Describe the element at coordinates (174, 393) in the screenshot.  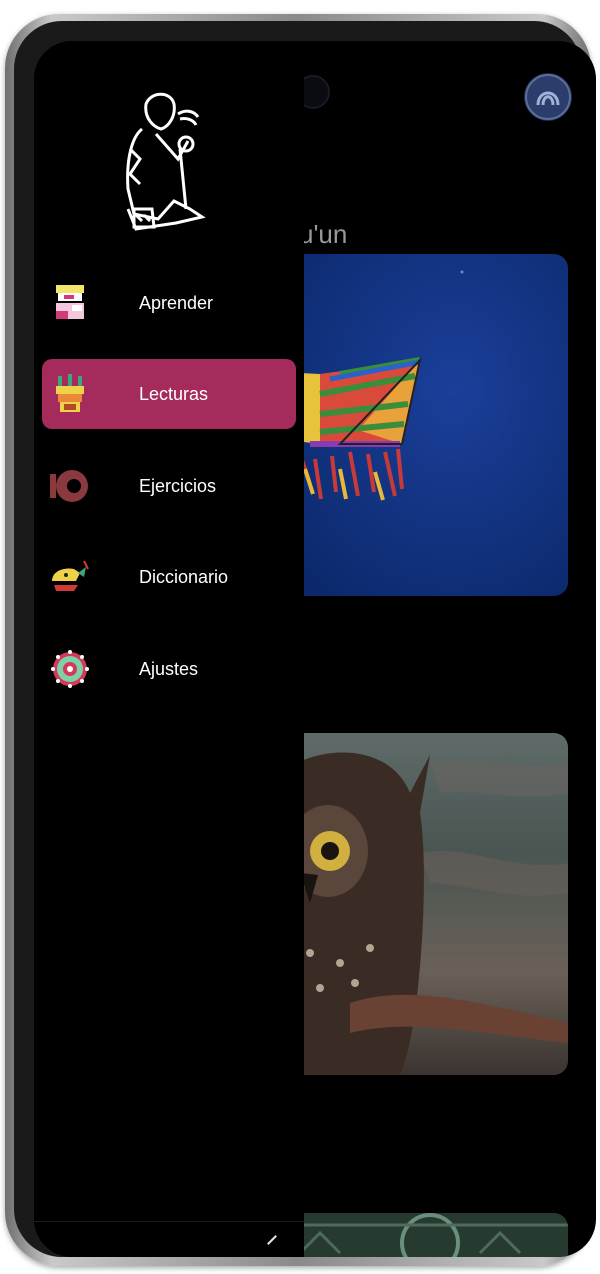
I see `menu-item-label: Lecturas` at that location.